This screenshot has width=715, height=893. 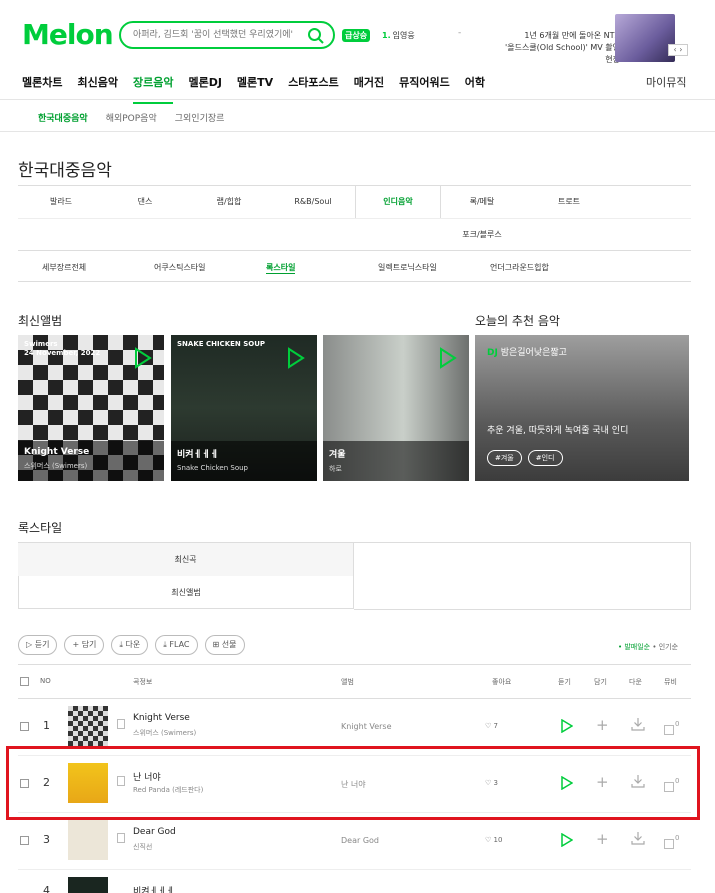 I want to click on album-artist: 스위머스 (Swimers), so click(x=91, y=466).